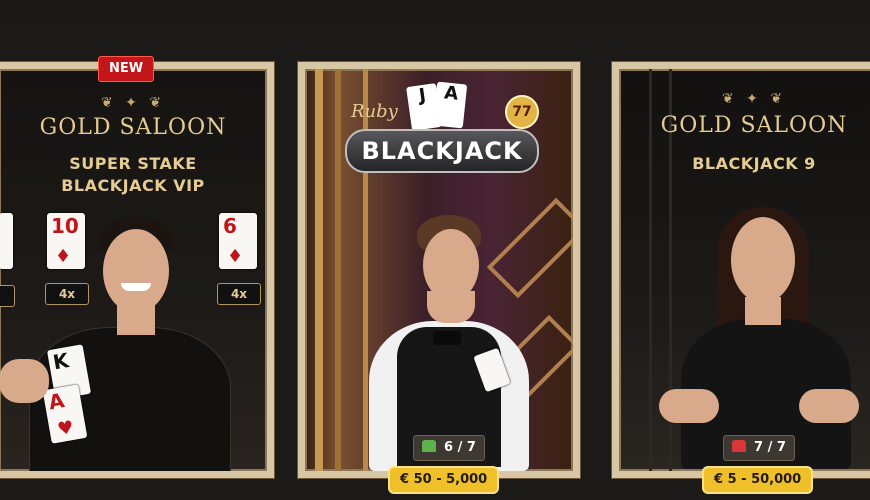 Image resolution: width=870 pixels, height=500 pixels. I want to click on playing-card: 6 ♦, so click(238, 241).